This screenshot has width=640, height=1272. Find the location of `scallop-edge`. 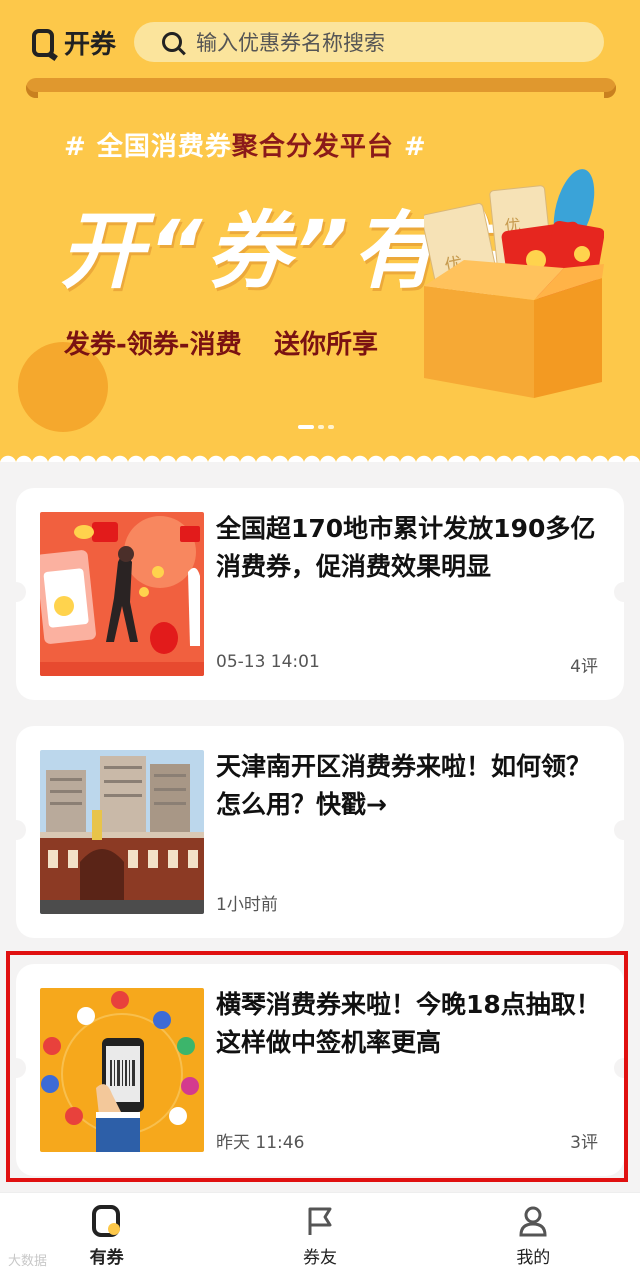

scallop-edge is located at coordinates (320, 455).